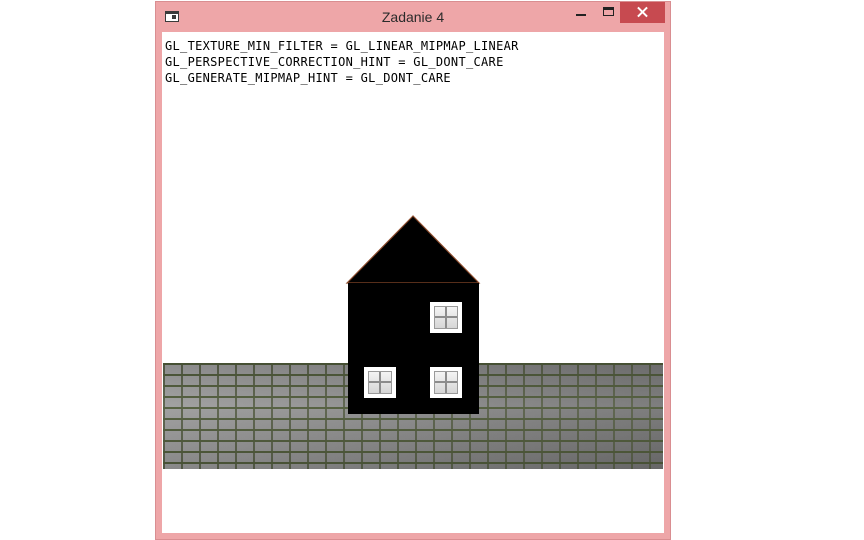 This screenshot has height=540, width=864. What do you see at coordinates (609, 12) in the screenshot?
I see `maximize-button` at bounding box center [609, 12].